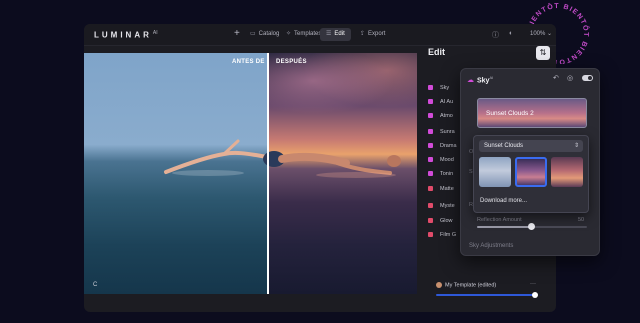 Image resolution: width=640 pixels, height=323 pixels. What do you see at coordinates (329, 34) in the screenshot?
I see `sliders-icon: ☰` at bounding box center [329, 34].